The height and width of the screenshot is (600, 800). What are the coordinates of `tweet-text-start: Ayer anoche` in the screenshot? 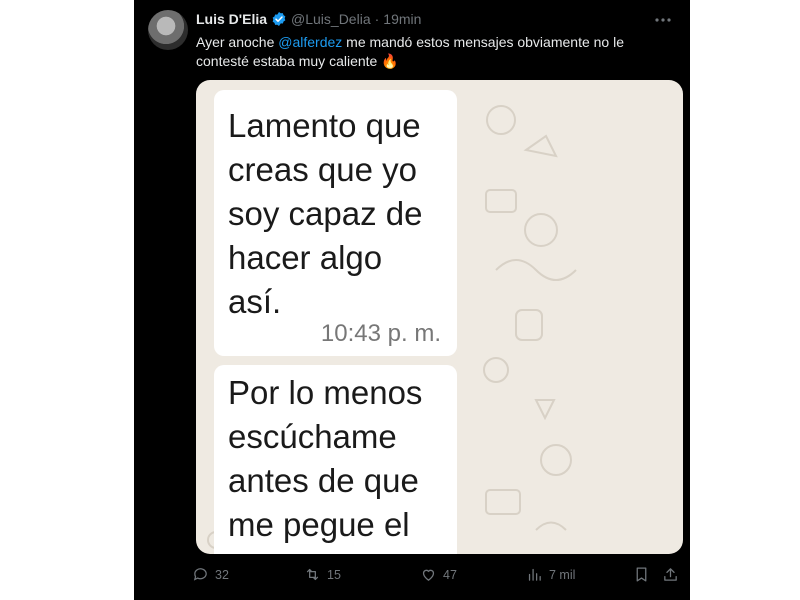 It's located at (237, 42).